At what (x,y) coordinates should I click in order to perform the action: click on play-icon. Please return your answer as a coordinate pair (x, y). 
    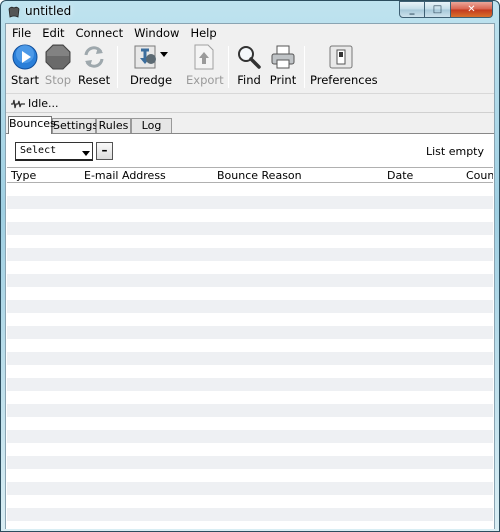
    Looking at the image, I should click on (25, 57).